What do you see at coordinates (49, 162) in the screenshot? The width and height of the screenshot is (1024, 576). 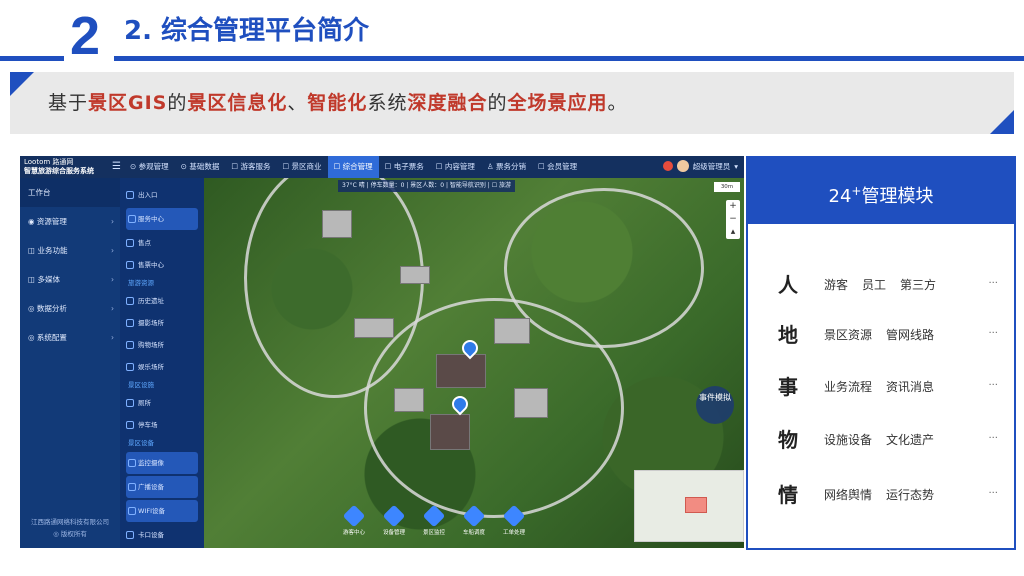 I see `logo-line-1: Lootom 路通网` at bounding box center [49, 162].